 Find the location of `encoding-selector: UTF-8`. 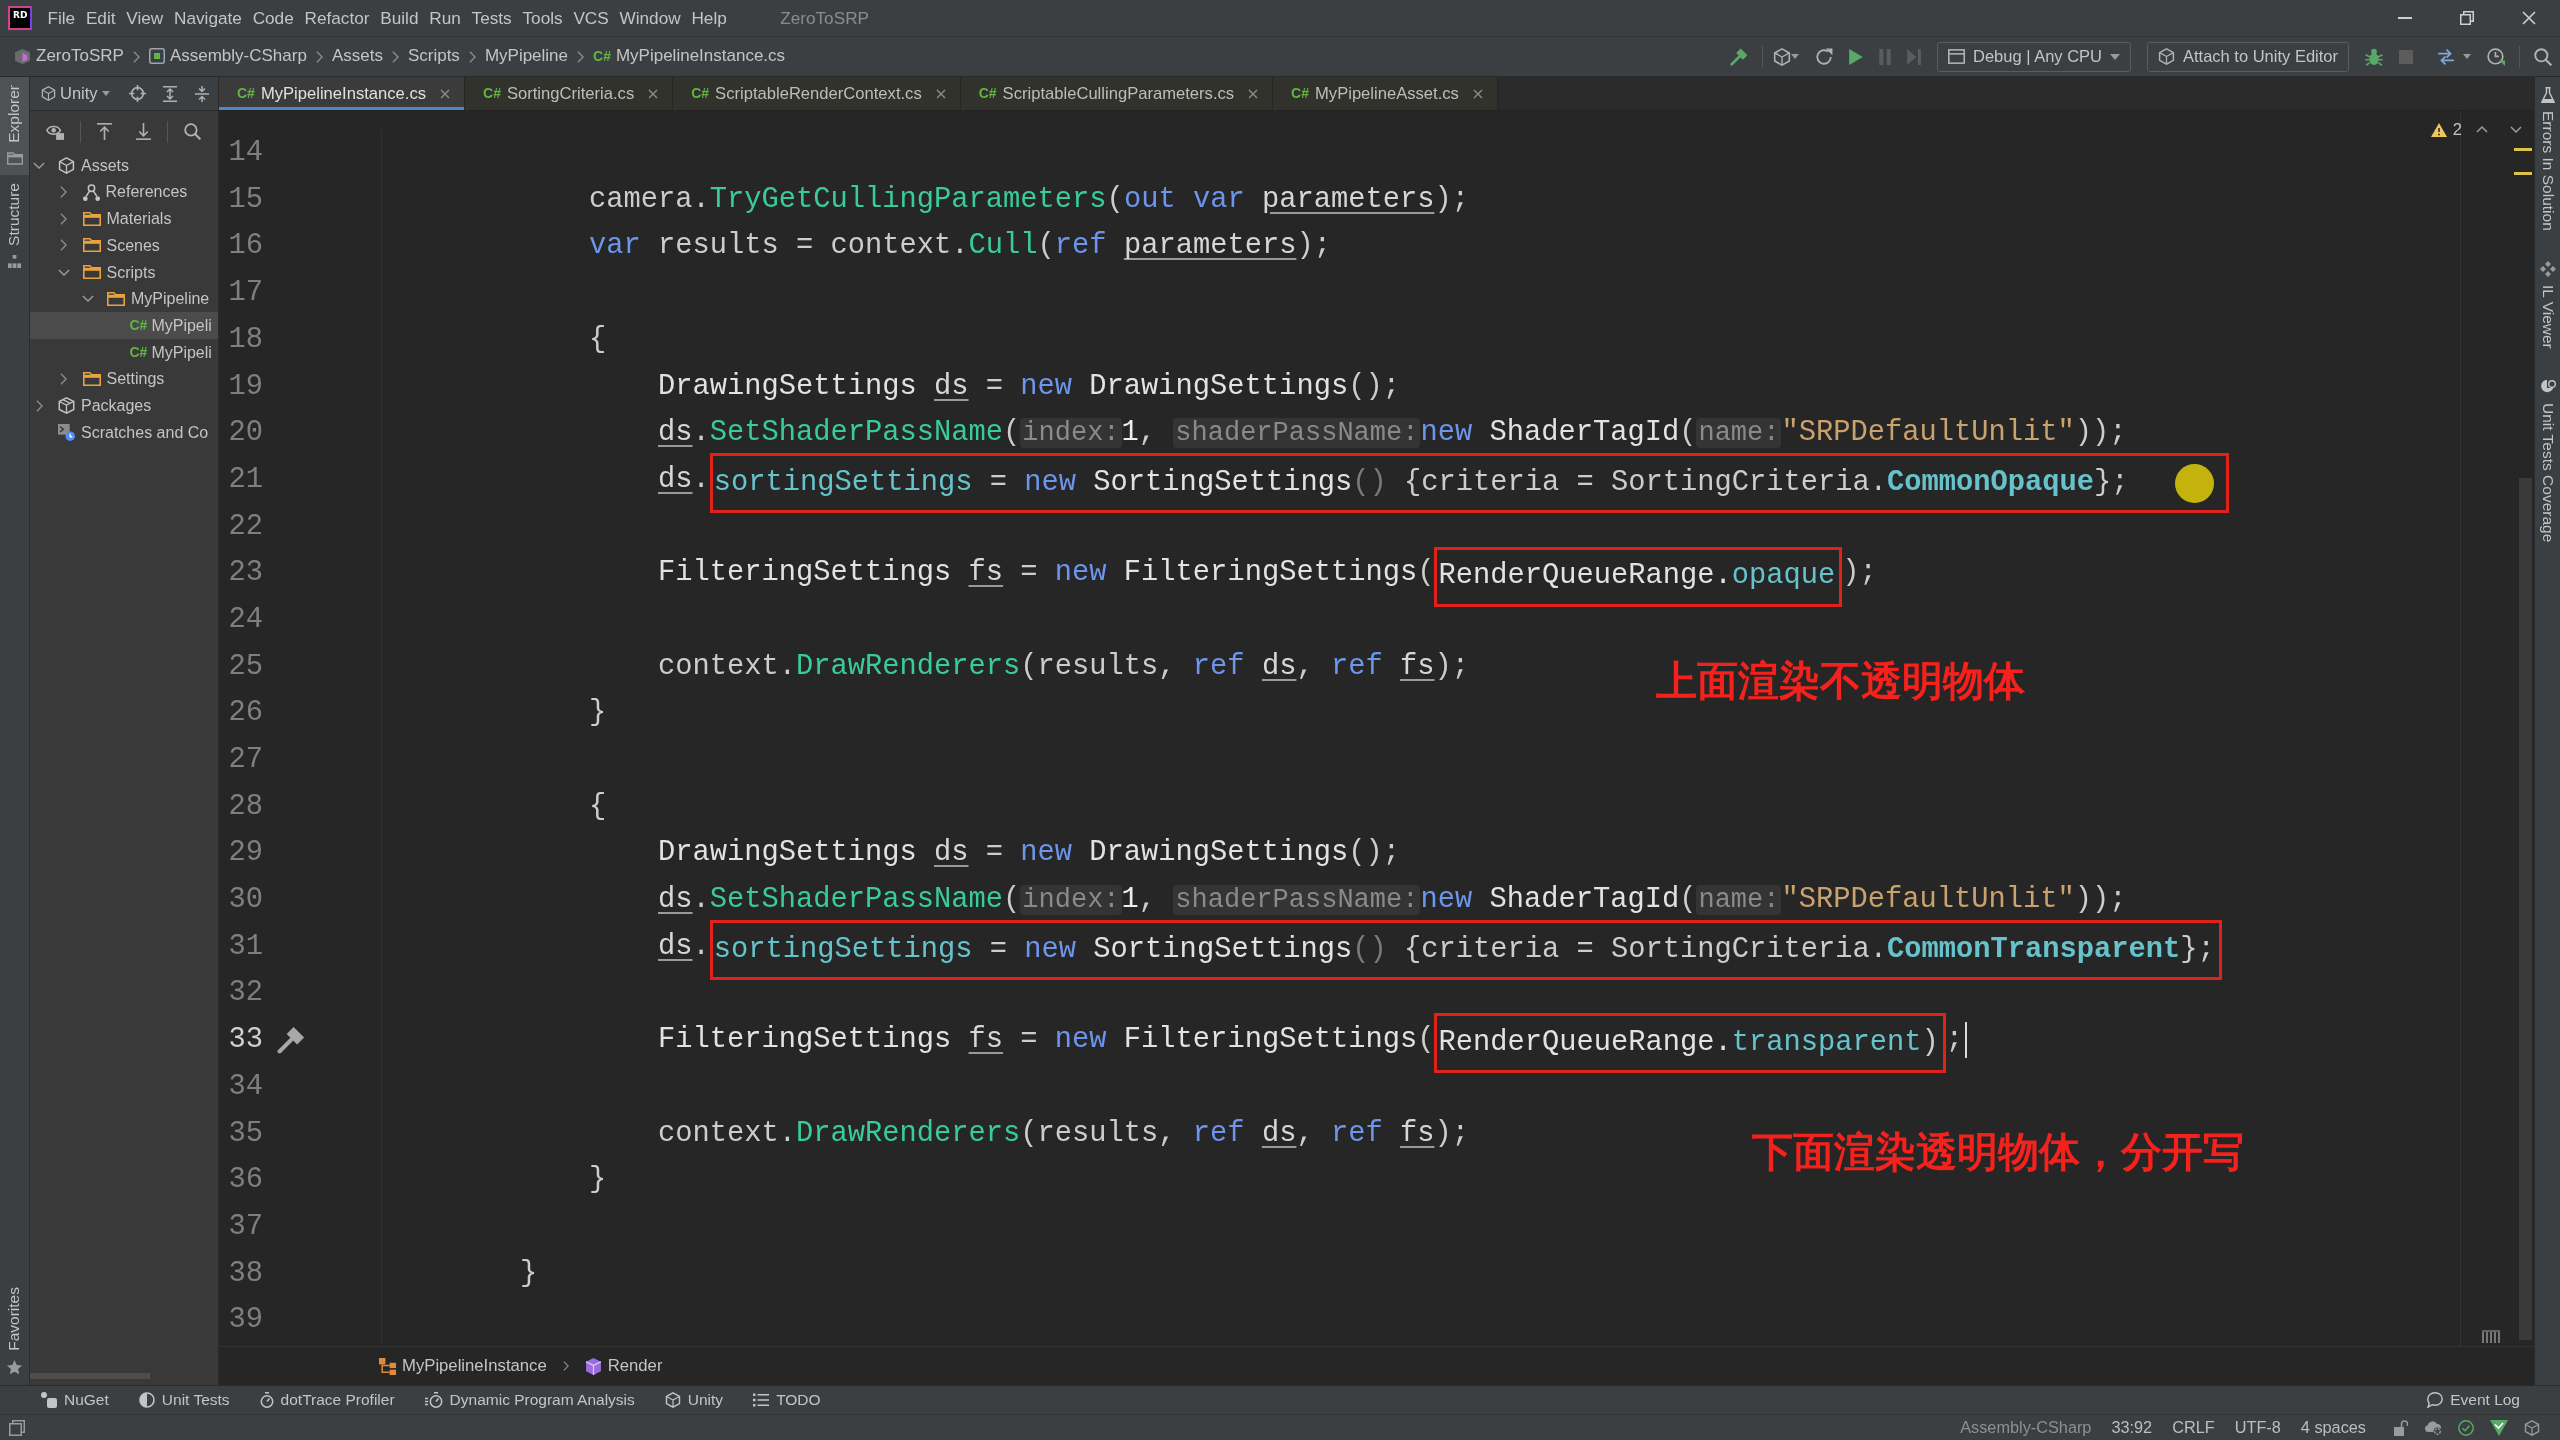

encoding-selector: UTF-8 is located at coordinates (2257, 1427).